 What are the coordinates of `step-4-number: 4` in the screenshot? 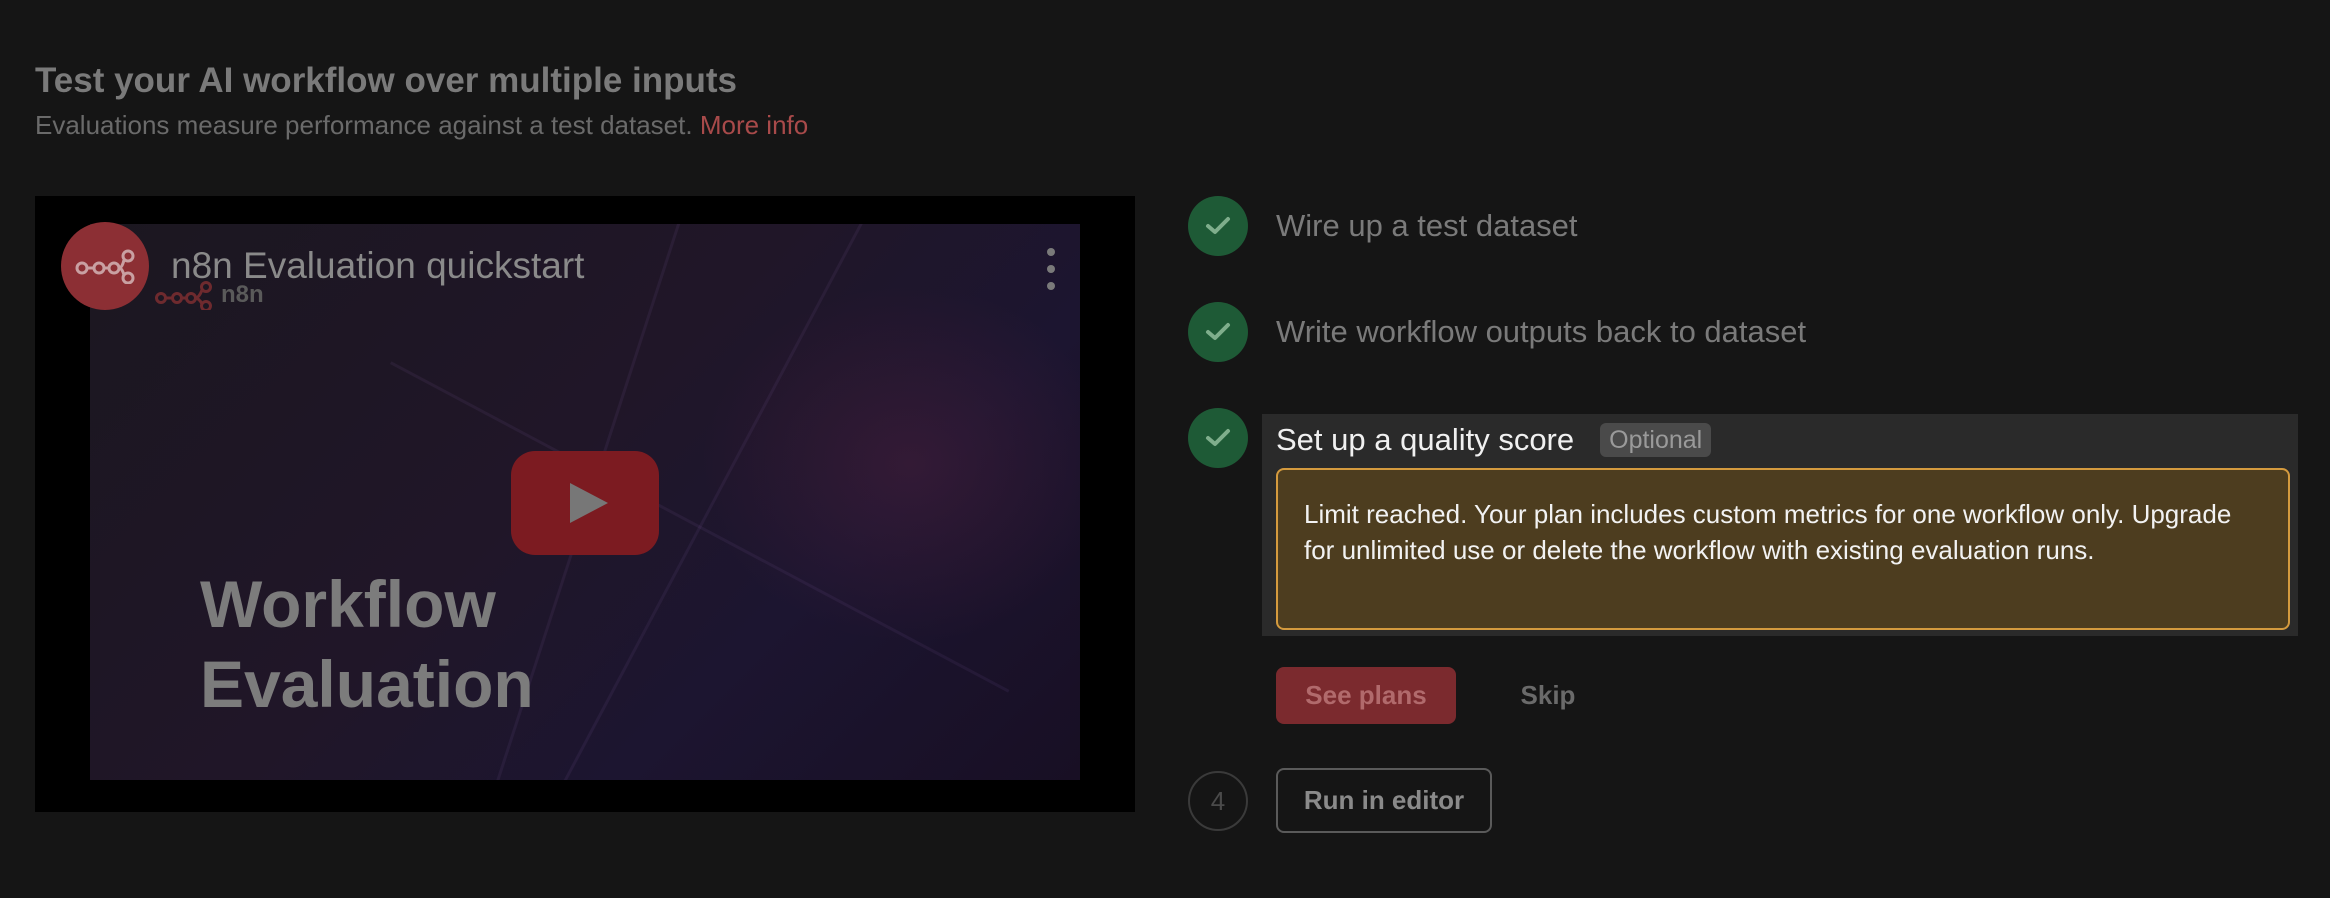 It's located at (1218, 801).